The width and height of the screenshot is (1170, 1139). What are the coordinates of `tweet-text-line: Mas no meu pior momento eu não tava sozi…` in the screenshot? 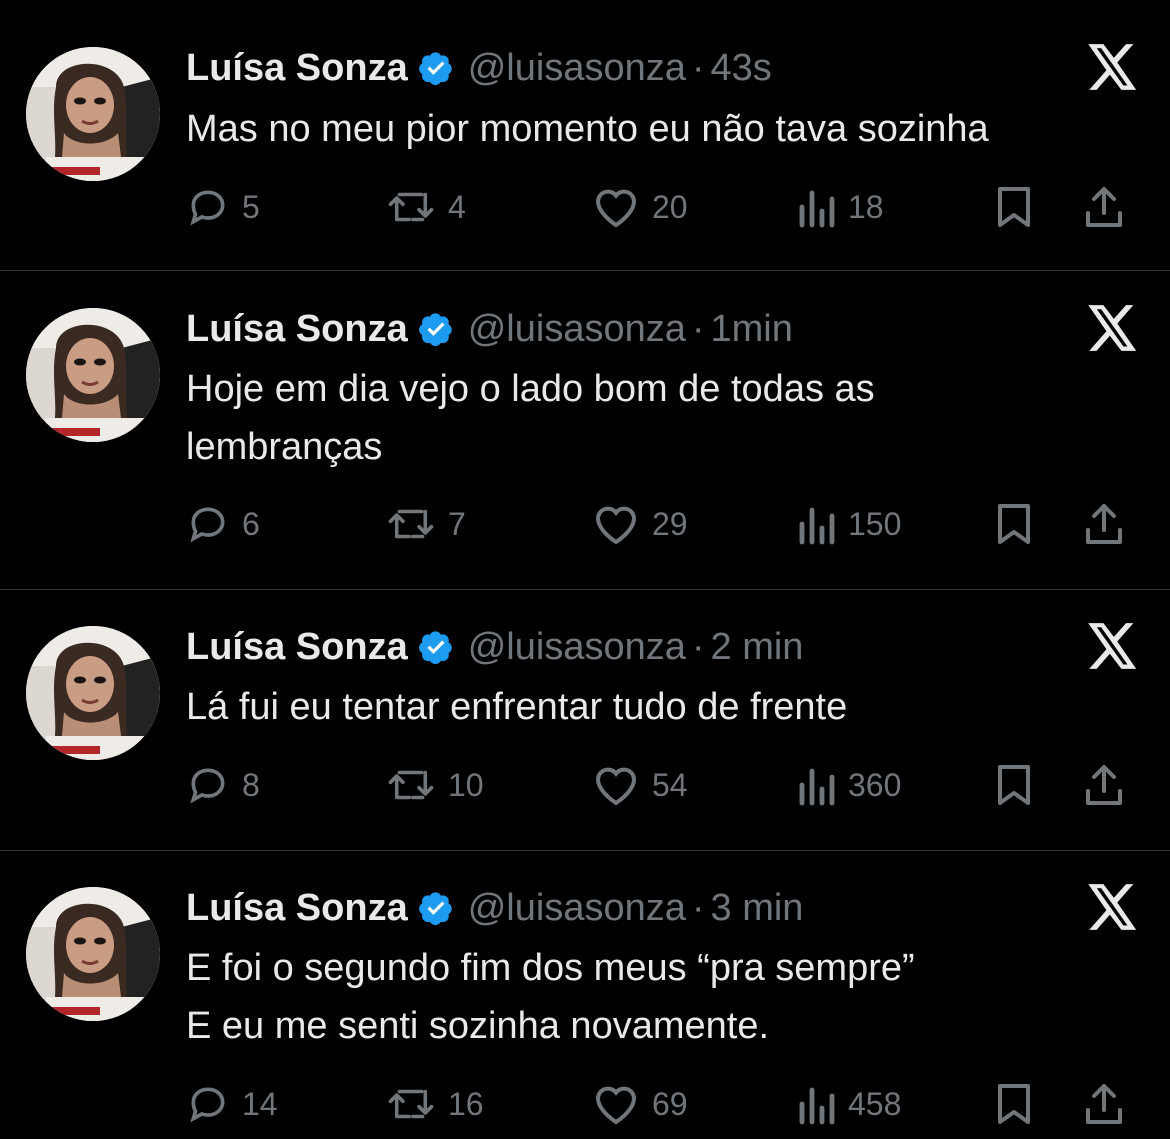 It's located at (587, 129).